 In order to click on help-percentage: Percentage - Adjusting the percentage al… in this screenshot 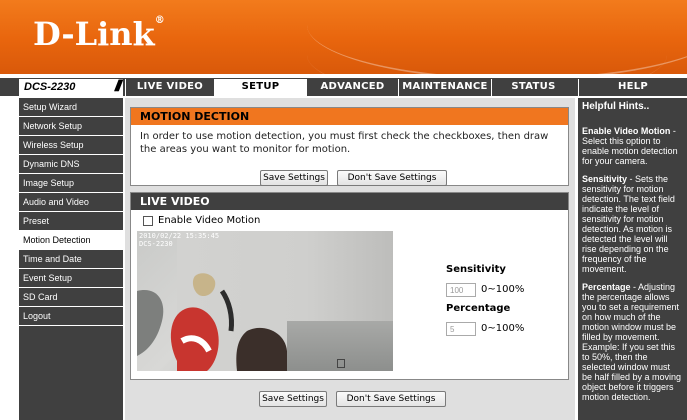, I will do `click(632, 342)`.